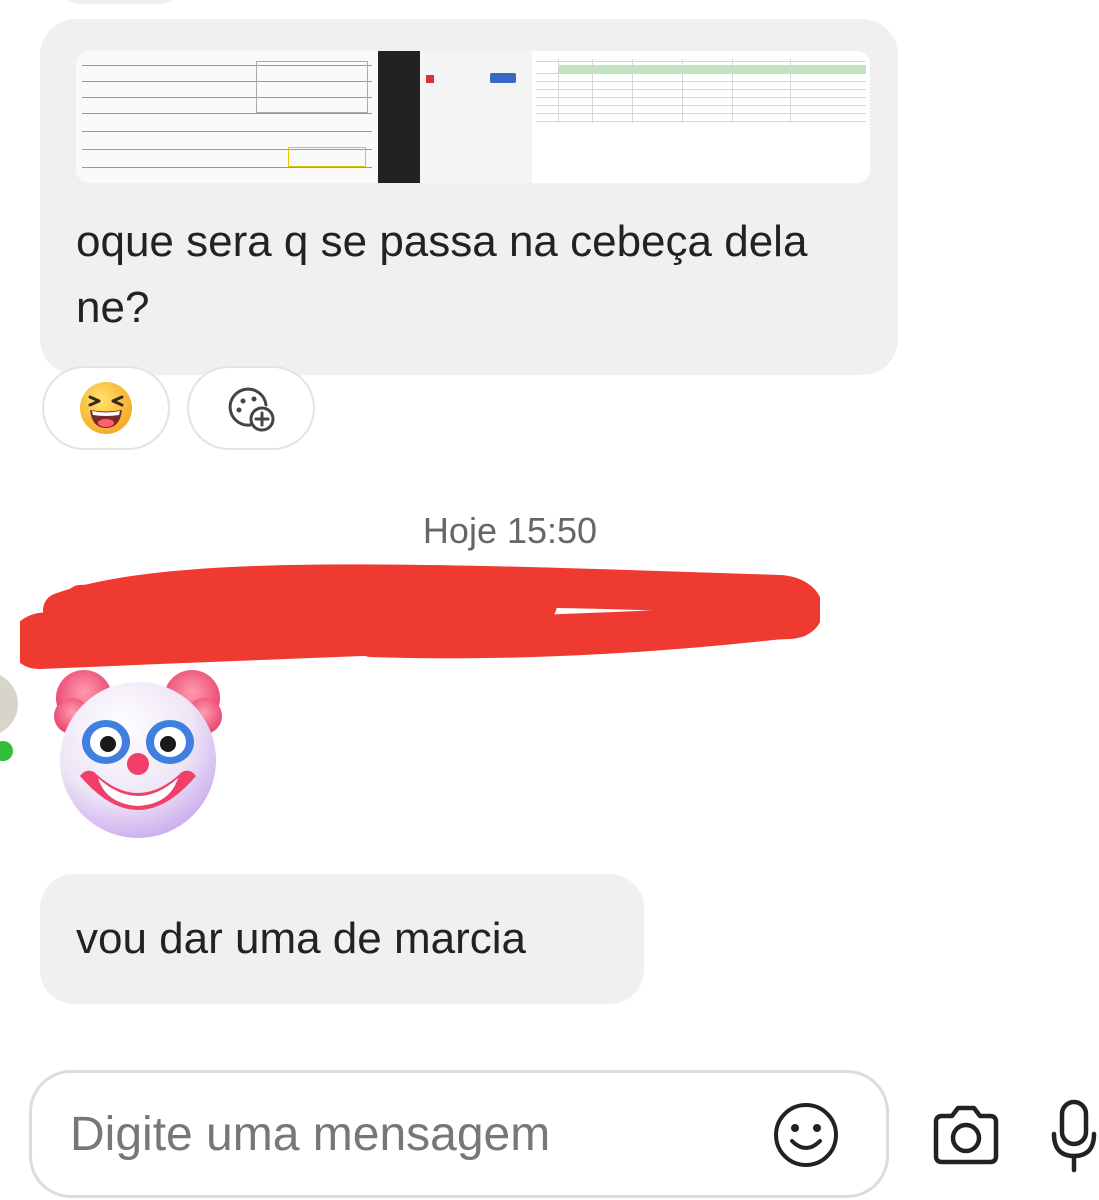 This screenshot has width=1099, height=1200. I want to click on timestamp-divider: Hoje 15:50, so click(510, 530).